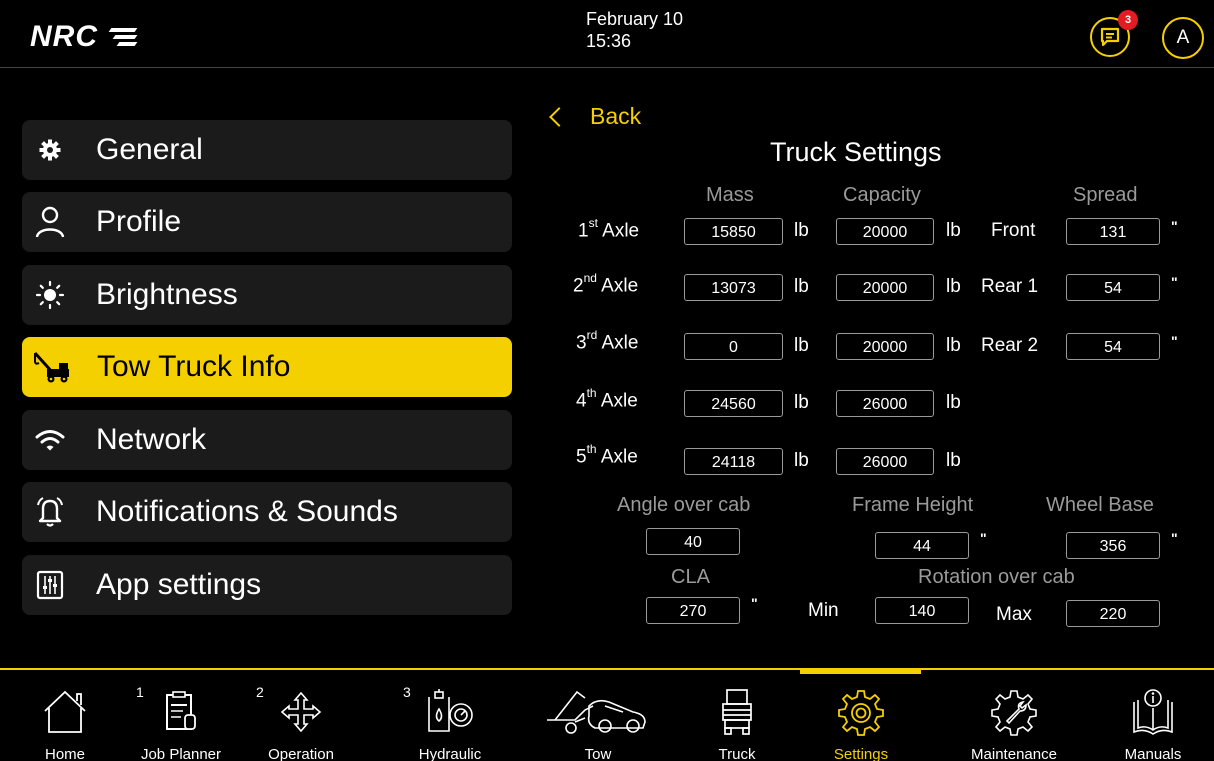 This screenshot has height=761, width=1214. I want to click on axle-1-capacity-field: 20000, so click(885, 231).